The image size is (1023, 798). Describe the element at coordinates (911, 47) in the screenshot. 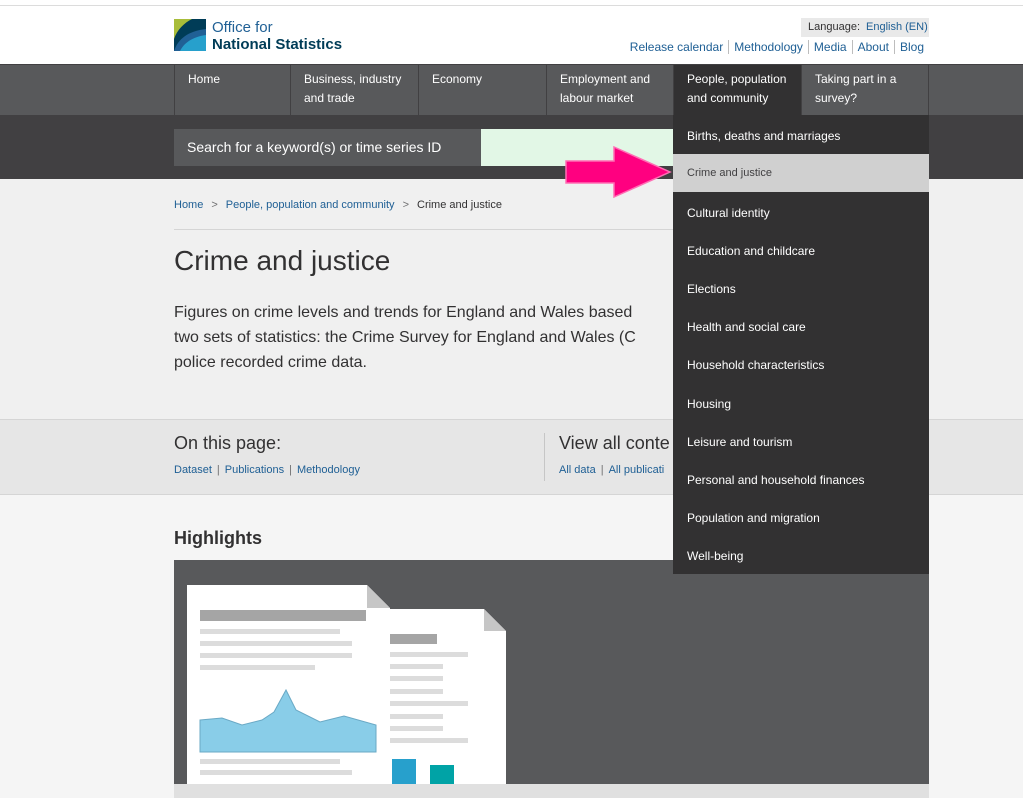

I see `blog-link: Blog` at that location.